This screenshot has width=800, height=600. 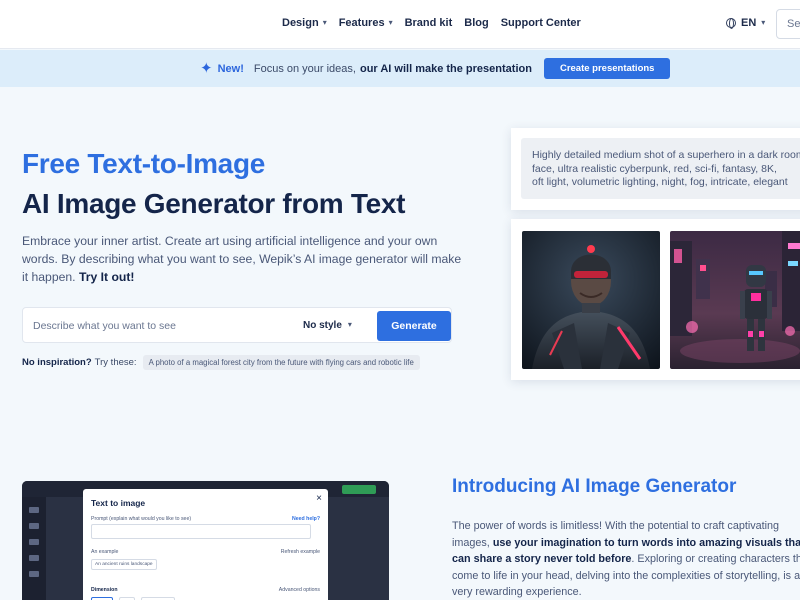 What do you see at coordinates (366, 23) in the screenshot?
I see `nav-features: Features ▾` at bounding box center [366, 23].